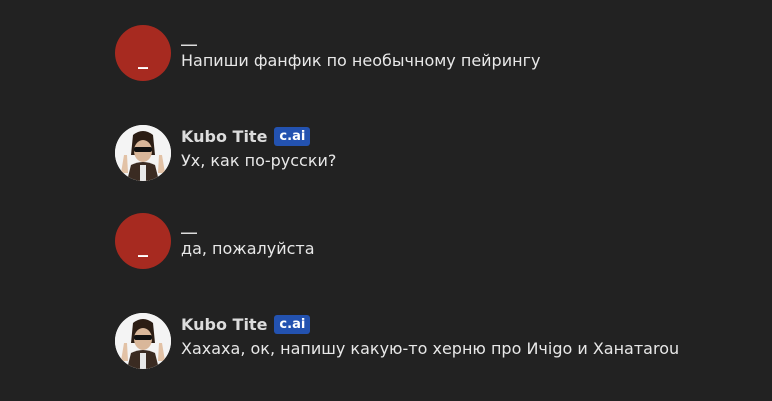 This screenshot has width=772, height=401. Describe the element at coordinates (248, 248) in the screenshot. I see `message-text: да, пожалуйста` at that location.